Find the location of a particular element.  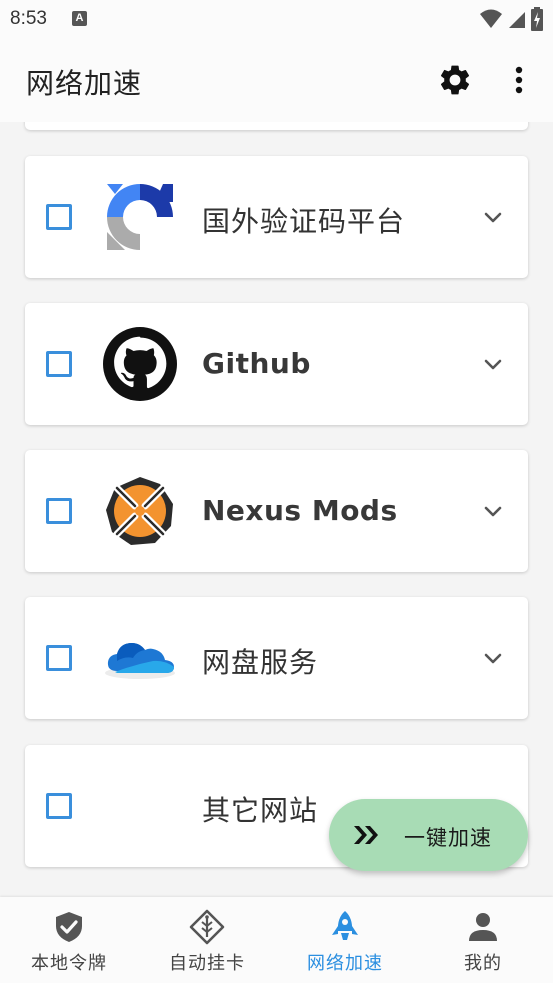

more-vert-icon is located at coordinates (519, 80).